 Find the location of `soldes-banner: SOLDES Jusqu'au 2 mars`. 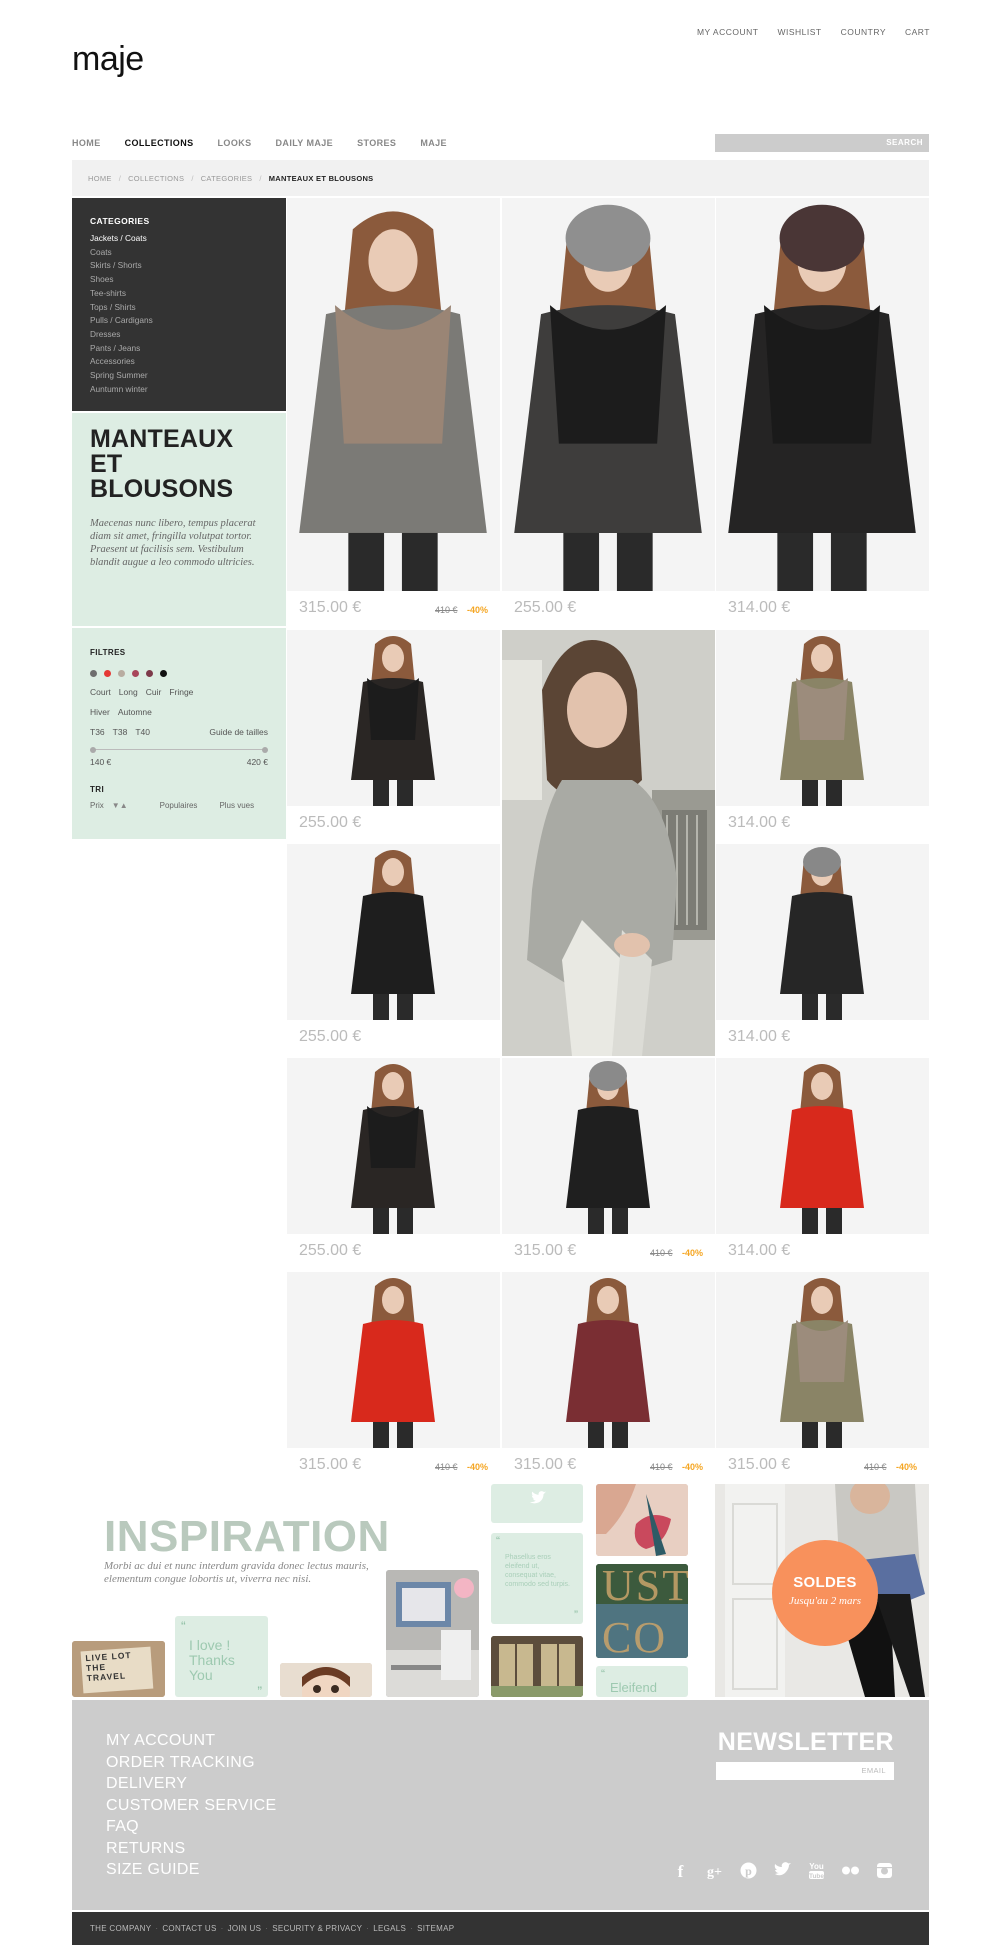

soldes-banner: SOLDES Jusqu'au 2 mars is located at coordinates (822, 1590).